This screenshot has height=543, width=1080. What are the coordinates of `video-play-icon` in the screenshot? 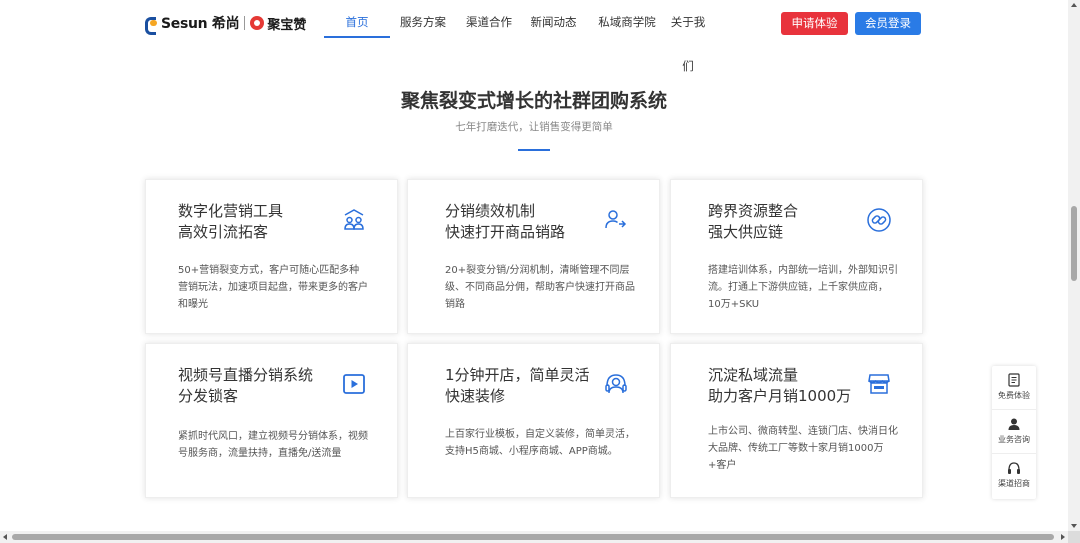 It's located at (354, 384).